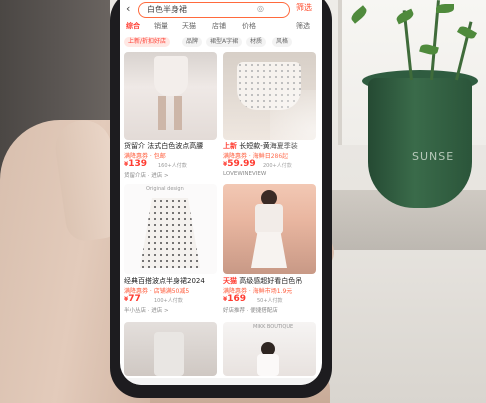 Image resolution: width=486 pixels, height=403 pixels. I want to click on chip-material: 材质, so click(256, 42).